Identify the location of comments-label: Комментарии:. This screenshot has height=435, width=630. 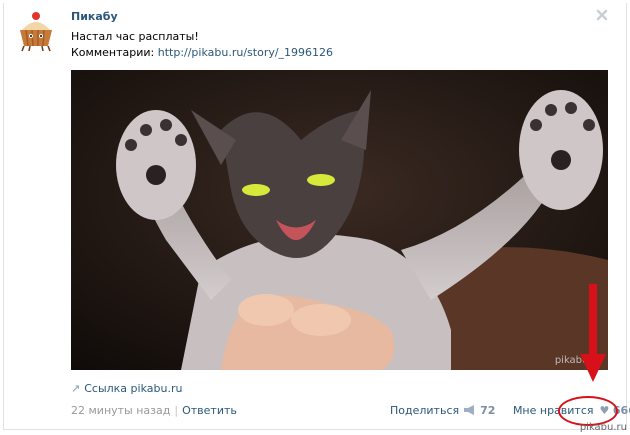
(114, 52).